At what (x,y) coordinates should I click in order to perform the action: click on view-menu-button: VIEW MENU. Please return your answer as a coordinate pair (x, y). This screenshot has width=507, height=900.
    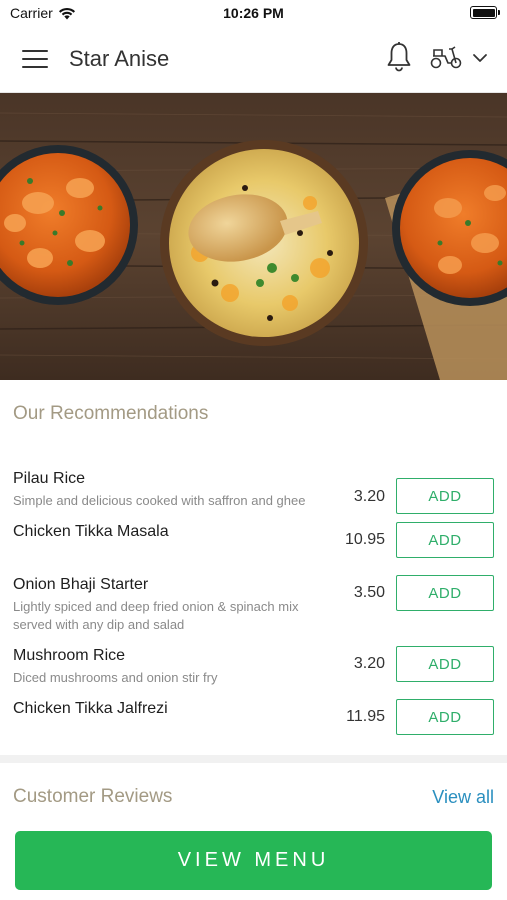
    Looking at the image, I should click on (253, 860).